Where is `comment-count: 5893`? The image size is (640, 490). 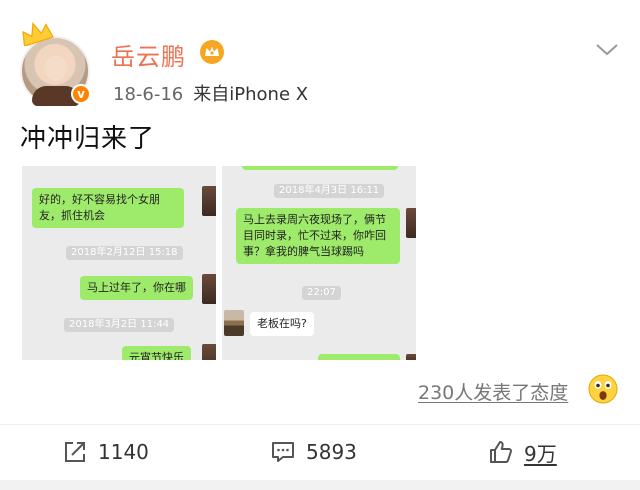
comment-count: 5893 is located at coordinates (331, 452).